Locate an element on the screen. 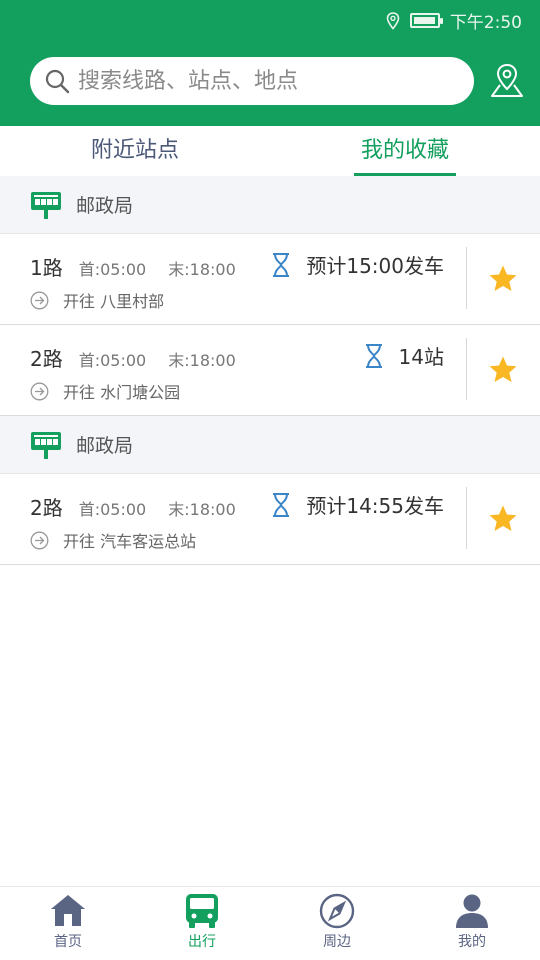  route-direction: 开往 水门塘公园 is located at coordinates (122, 392).